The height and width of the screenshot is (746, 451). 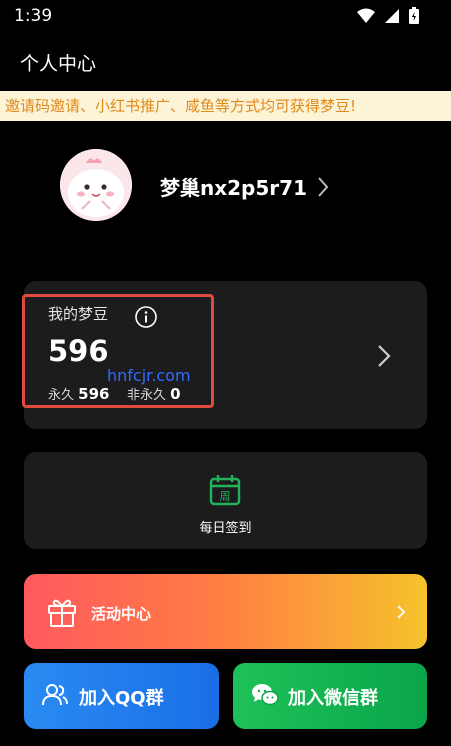 I want to click on status-icons, so click(x=388, y=15).